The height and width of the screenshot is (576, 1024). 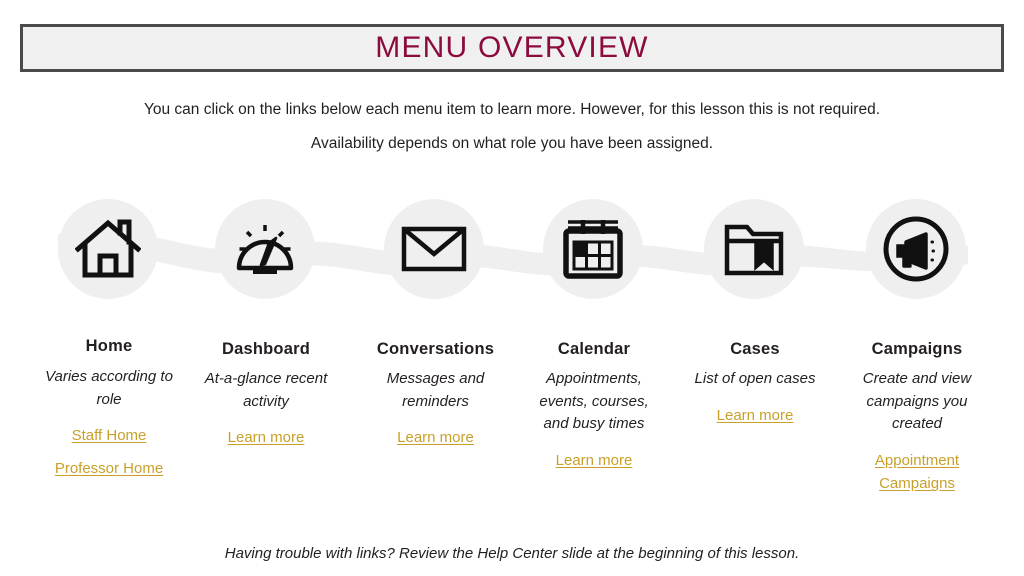 I want to click on link-appointment-campaigns: Appointment Campaigns, so click(x=917, y=472).